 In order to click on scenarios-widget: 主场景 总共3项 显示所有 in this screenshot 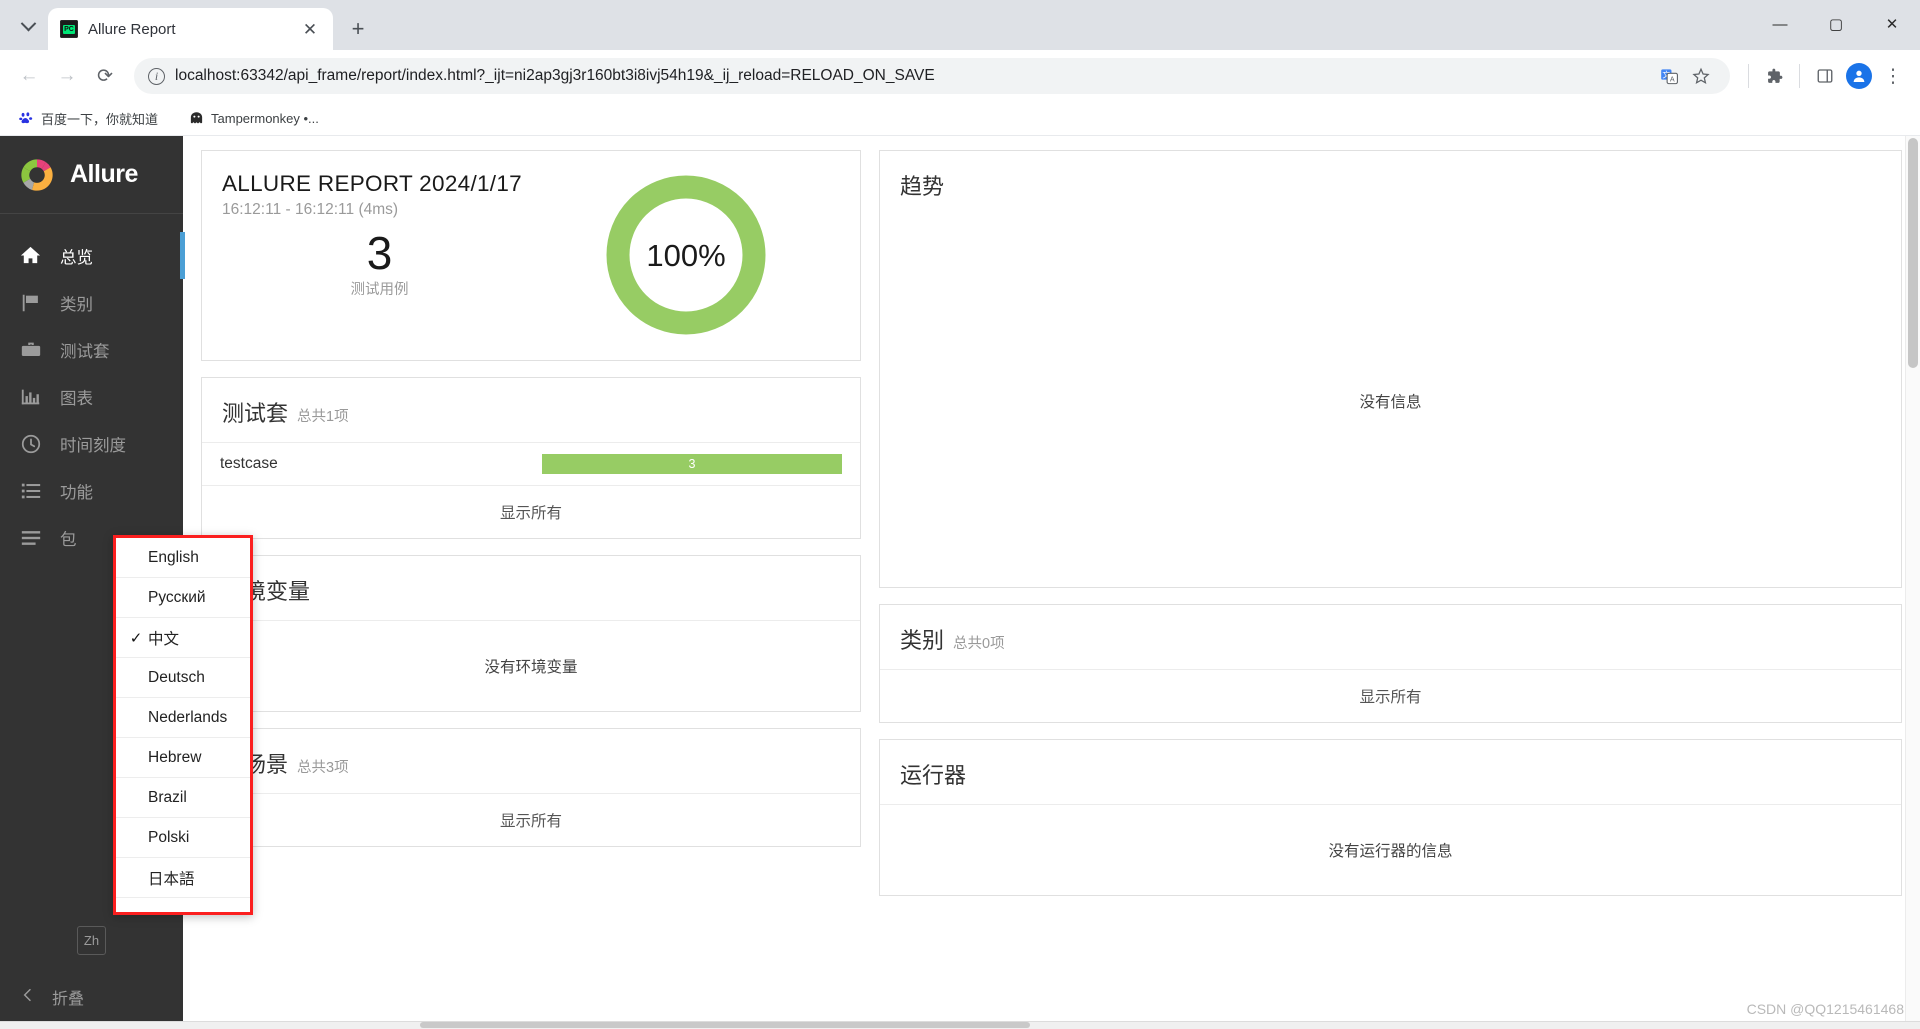, I will do `click(531, 787)`.